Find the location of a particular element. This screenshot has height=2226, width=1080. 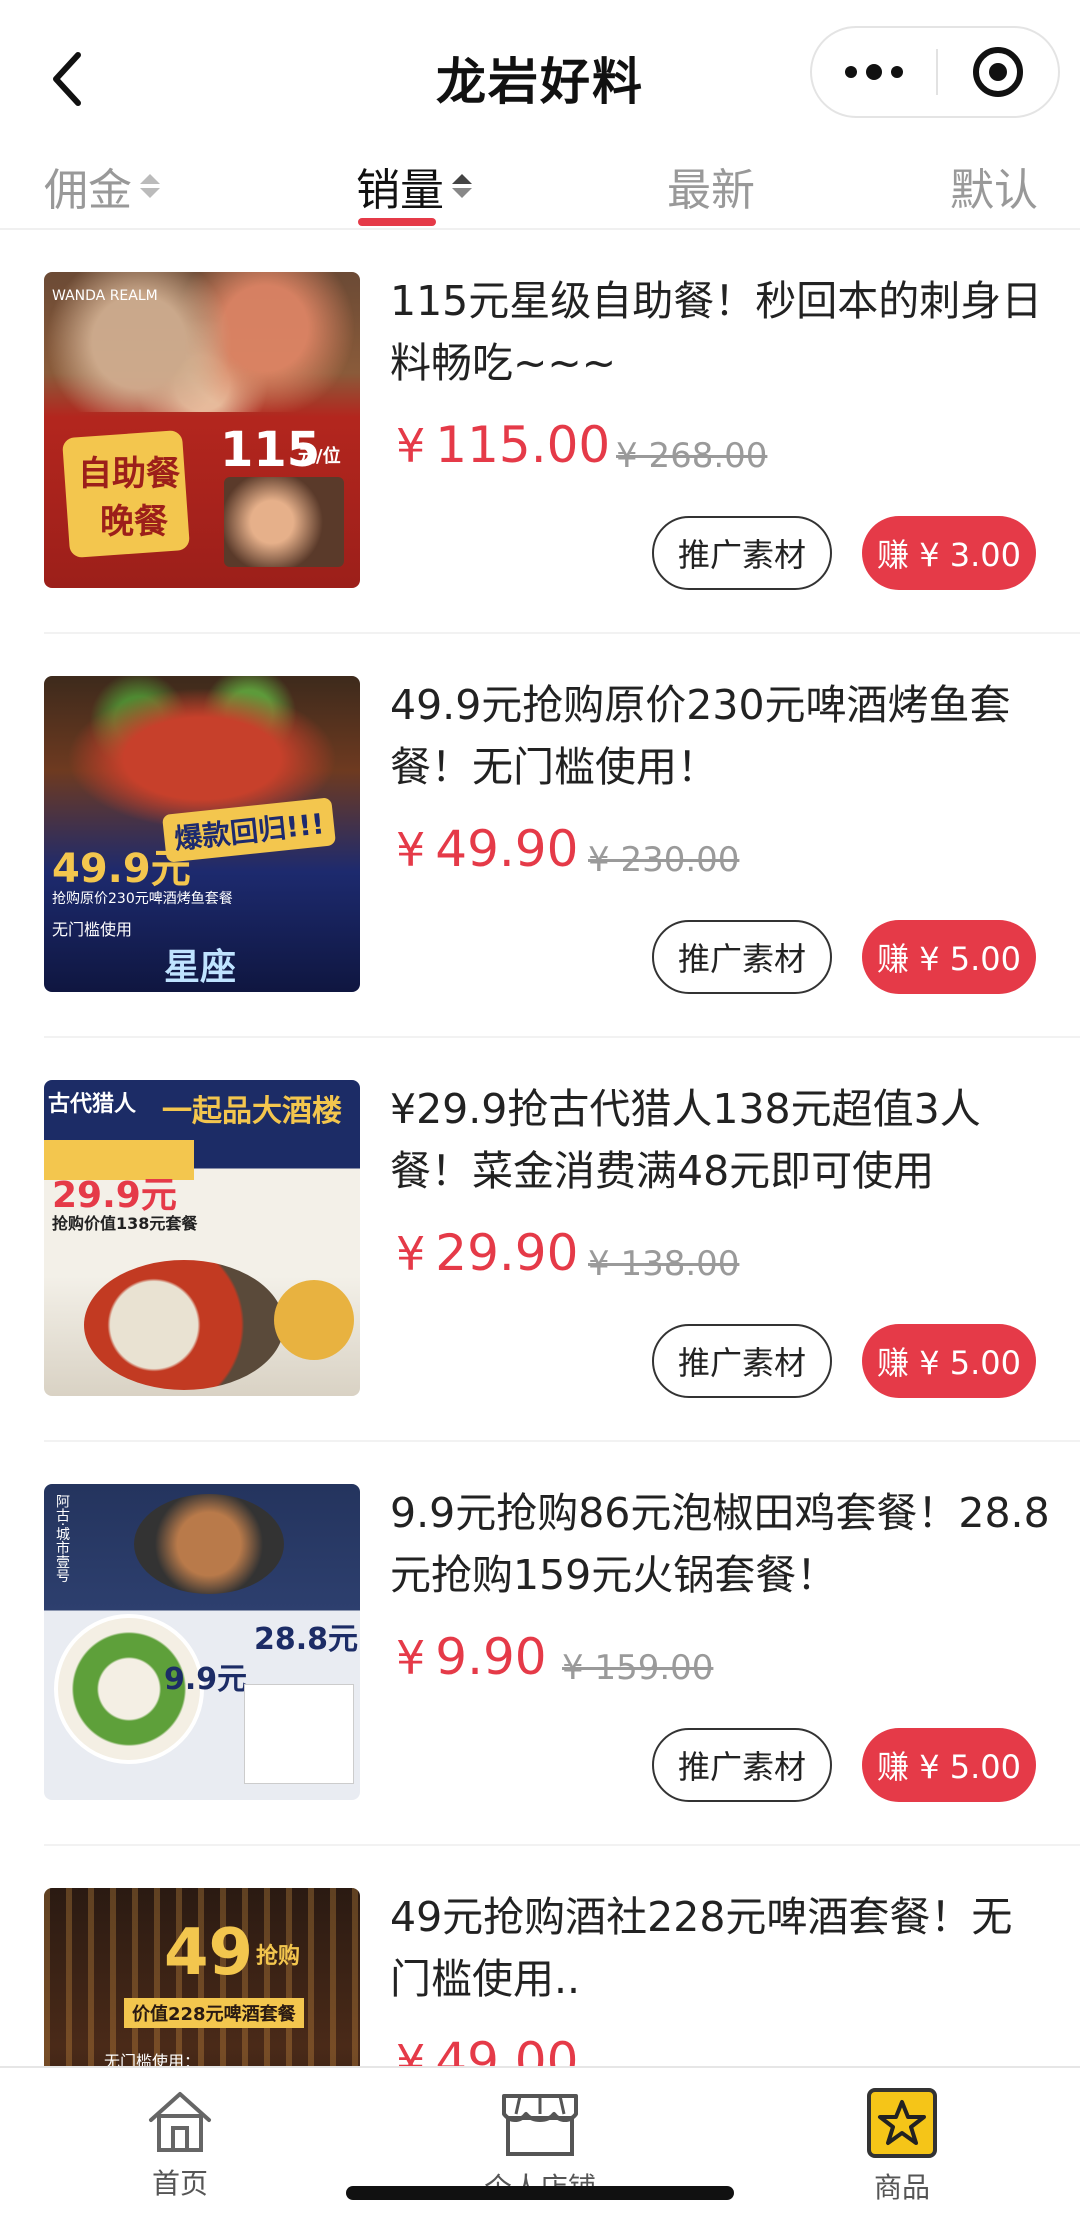

tab-newest: 最新 is located at coordinates (711, 186).